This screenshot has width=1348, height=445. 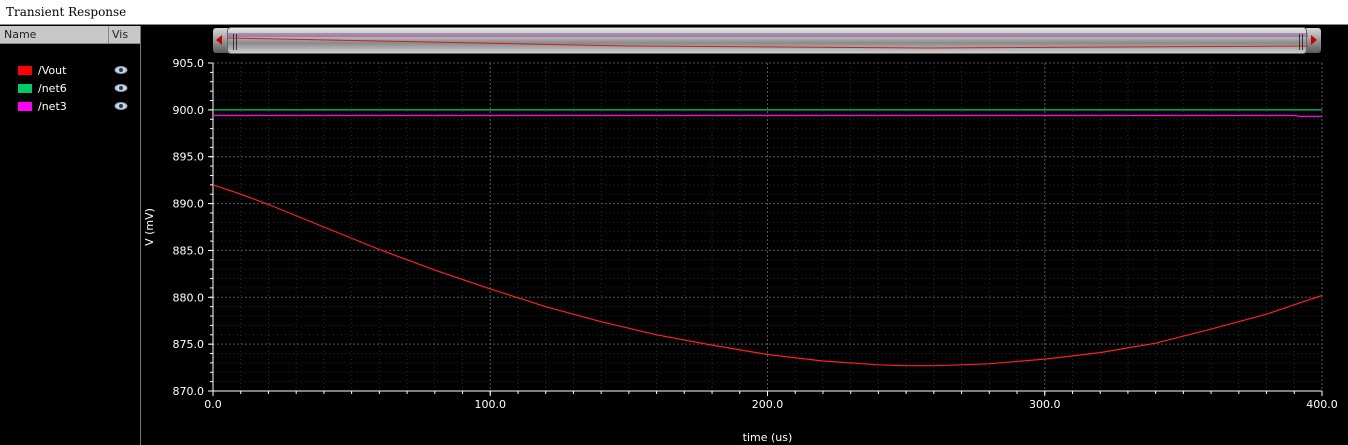 What do you see at coordinates (189, 204) in the screenshot?
I see `y-tick-label: 890.0` at bounding box center [189, 204].